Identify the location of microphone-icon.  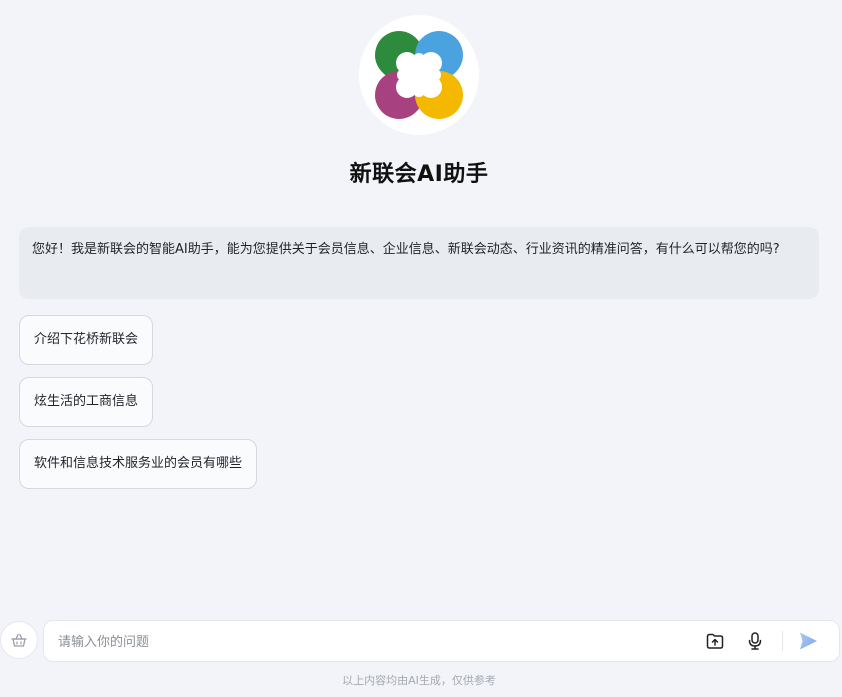
(755, 641).